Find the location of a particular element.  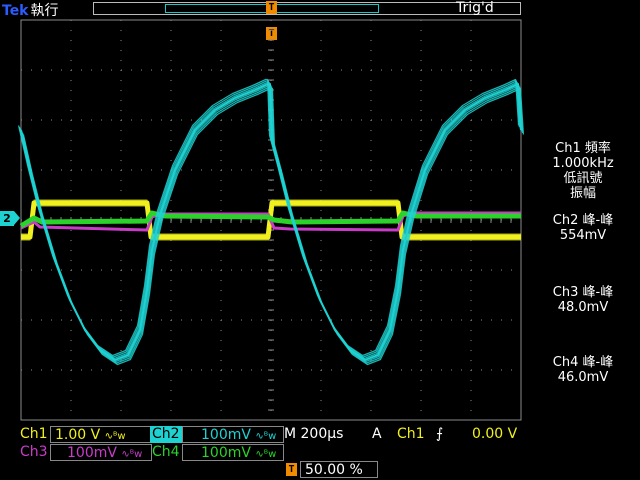

measurement-ch3-pk2pk: Ch3 峰-峰 48.0mV is located at coordinates (583, 300).